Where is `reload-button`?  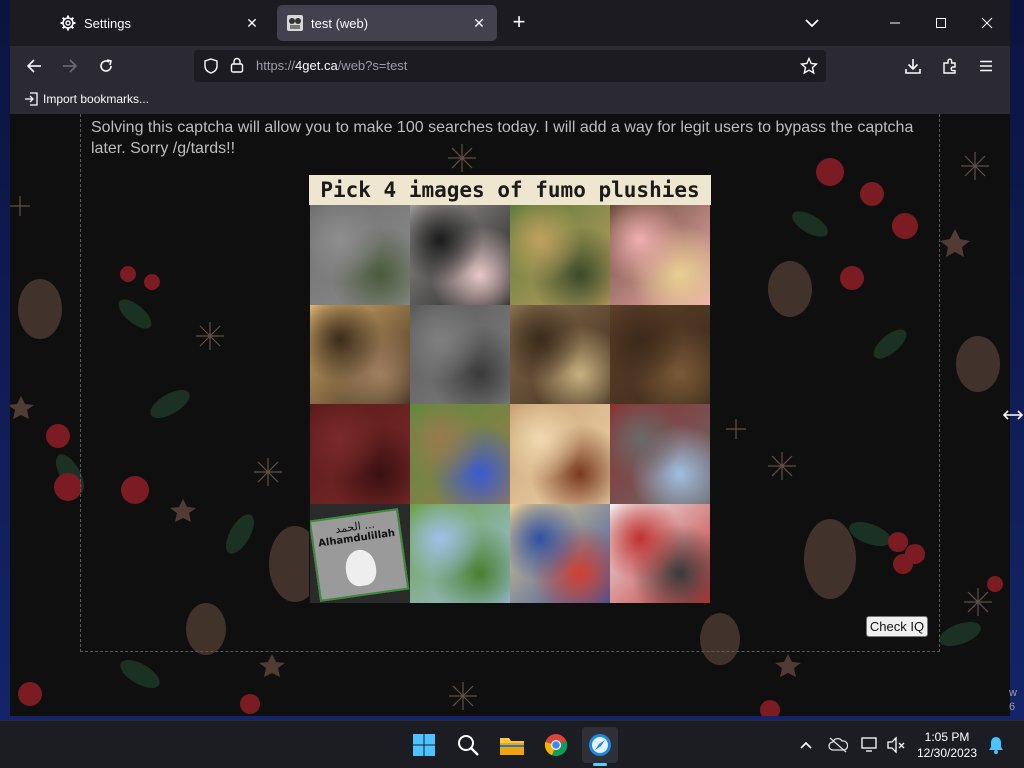
reload-button is located at coordinates (106, 66).